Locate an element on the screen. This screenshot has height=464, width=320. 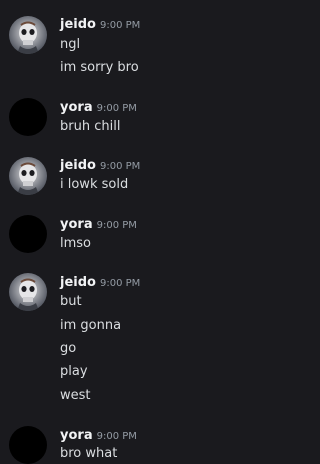
message-text: im gonna is located at coordinates (91, 325).